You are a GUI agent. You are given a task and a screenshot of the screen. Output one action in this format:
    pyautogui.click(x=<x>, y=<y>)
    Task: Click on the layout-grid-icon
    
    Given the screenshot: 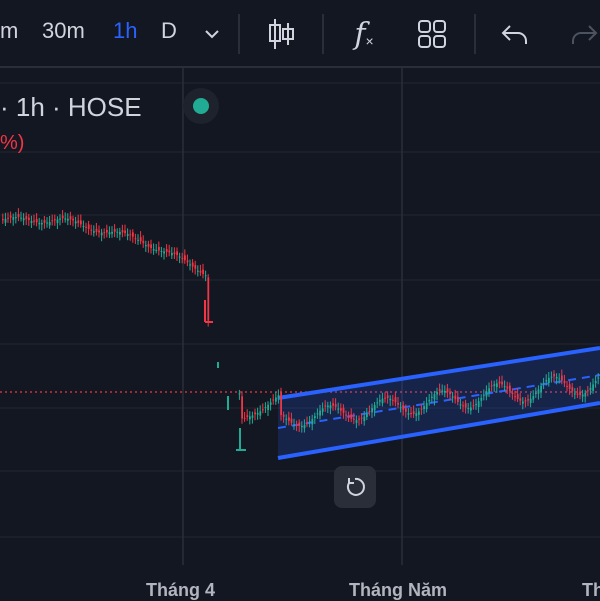 What is the action you would take?
    pyautogui.click(x=432, y=34)
    